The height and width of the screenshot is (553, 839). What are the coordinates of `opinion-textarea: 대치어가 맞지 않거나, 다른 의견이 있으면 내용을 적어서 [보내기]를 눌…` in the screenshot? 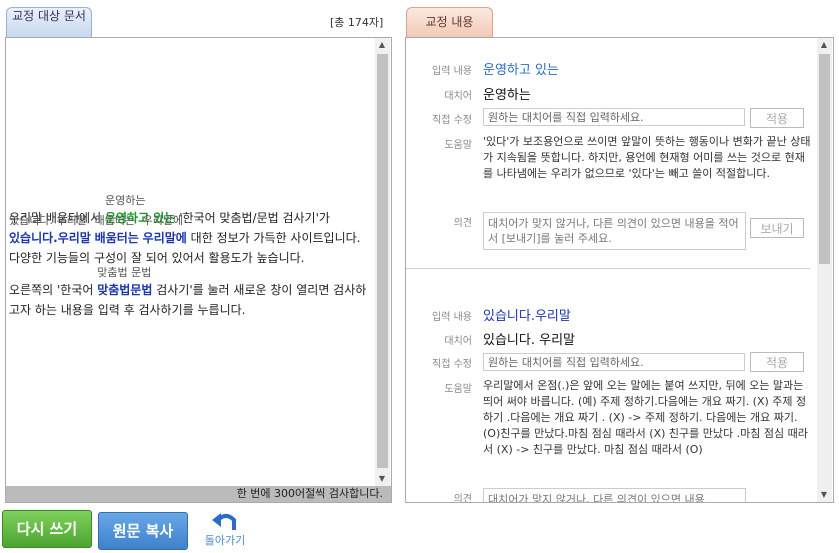 It's located at (614, 231).